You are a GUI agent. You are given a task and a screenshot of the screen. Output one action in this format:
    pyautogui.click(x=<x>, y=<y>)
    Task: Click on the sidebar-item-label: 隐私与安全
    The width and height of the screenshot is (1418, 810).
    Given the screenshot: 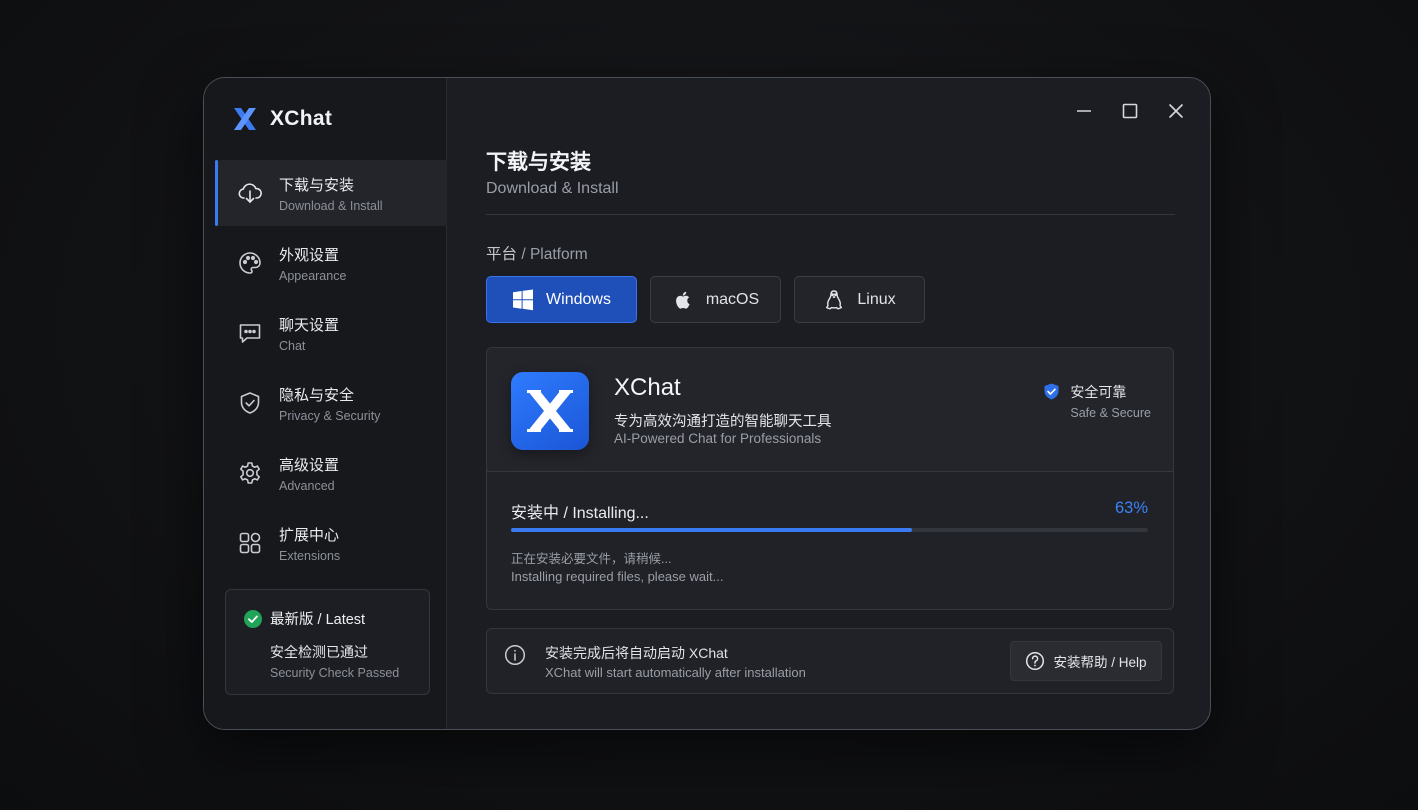 What is the action you would take?
    pyautogui.click(x=317, y=395)
    